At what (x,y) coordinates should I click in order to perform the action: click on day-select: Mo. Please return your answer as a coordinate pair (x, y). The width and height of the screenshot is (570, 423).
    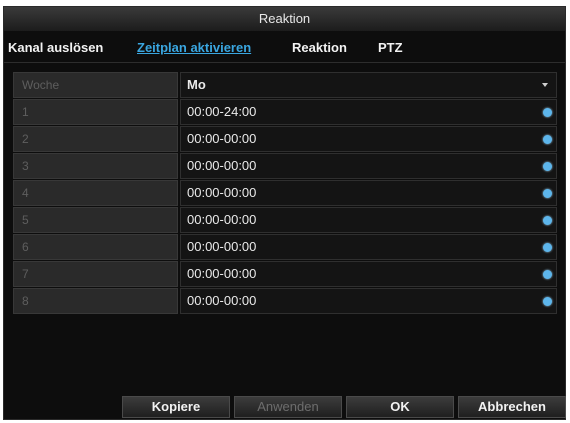
    Looking at the image, I should click on (368, 85).